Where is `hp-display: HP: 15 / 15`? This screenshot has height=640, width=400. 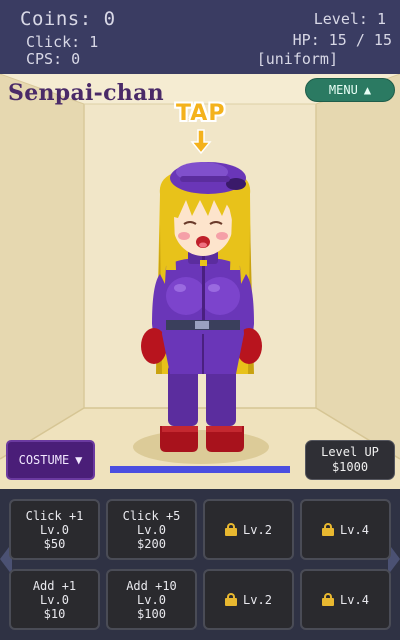
hp-display: HP: 15 / 15 is located at coordinates (342, 40).